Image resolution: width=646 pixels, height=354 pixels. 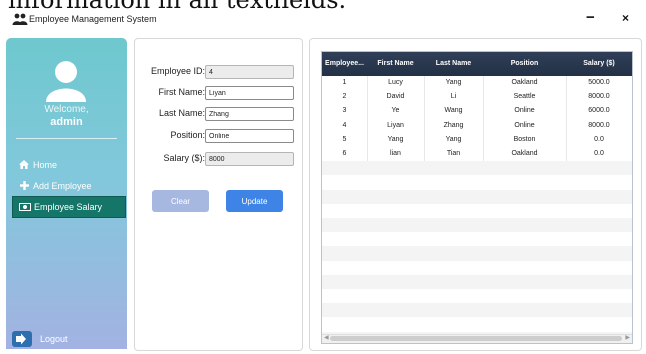 I want to click on table-row: 1 Lucy Yang Oakland 5000.0, so click(x=477, y=83).